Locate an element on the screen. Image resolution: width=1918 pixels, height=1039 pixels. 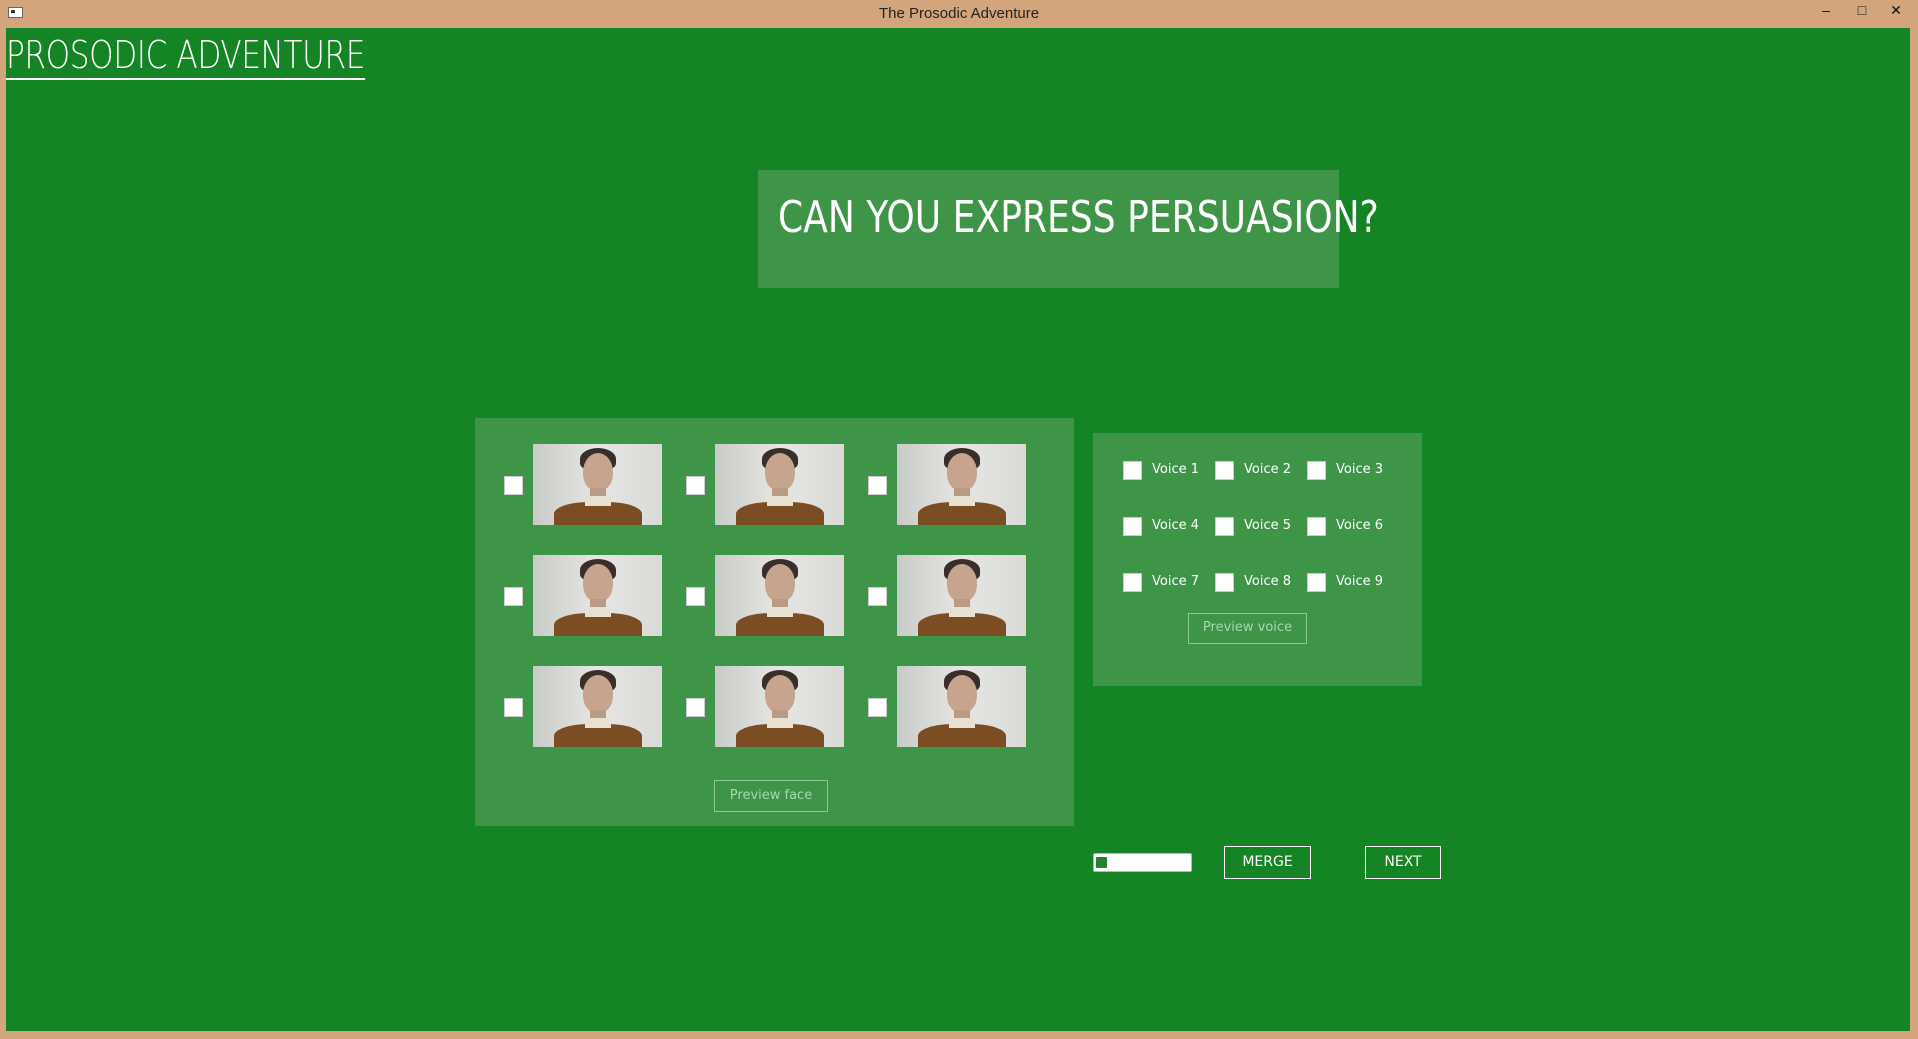
voice-label: Voice 5 is located at coordinates (1267, 525).